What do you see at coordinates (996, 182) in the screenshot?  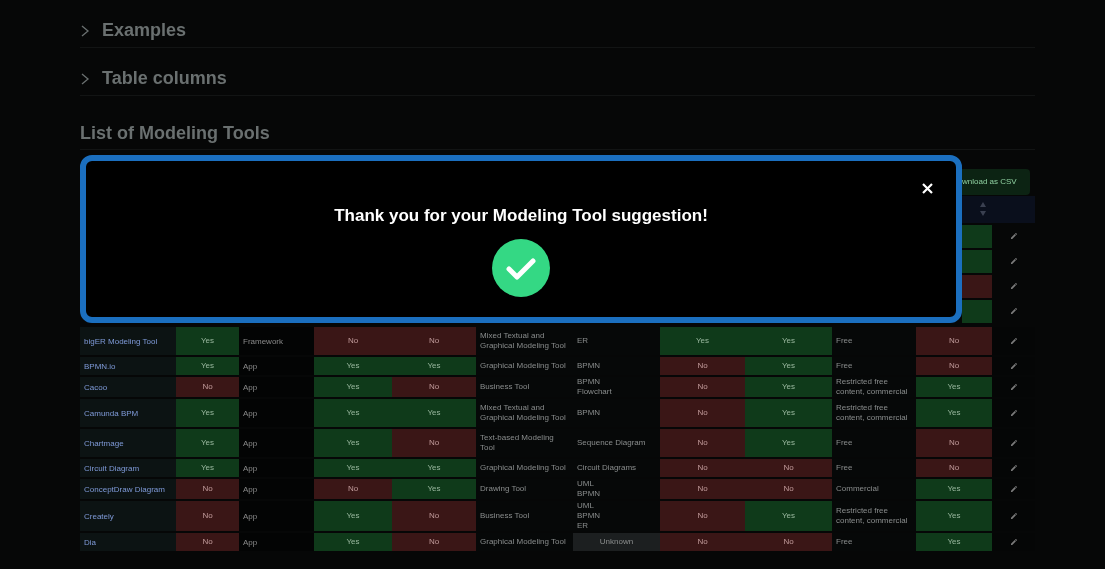 I see `download-button: wnload as CSV` at bounding box center [996, 182].